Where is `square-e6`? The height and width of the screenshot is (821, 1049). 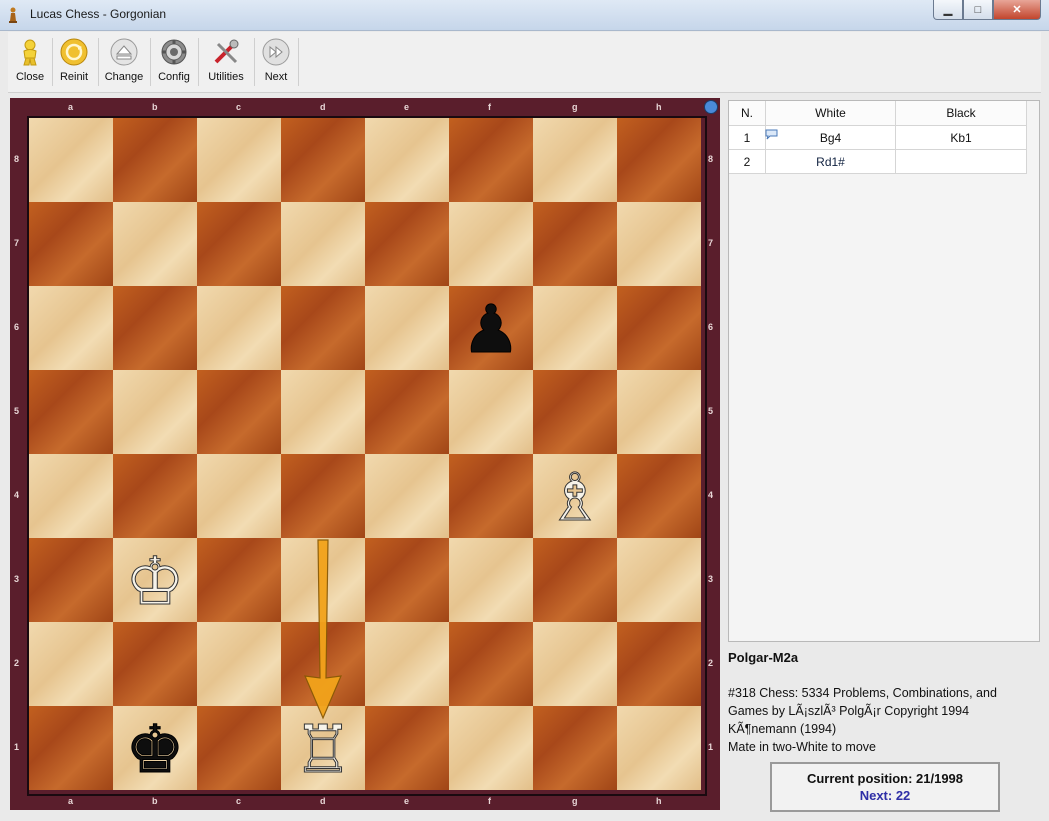
square-e6 is located at coordinates (407, 328).